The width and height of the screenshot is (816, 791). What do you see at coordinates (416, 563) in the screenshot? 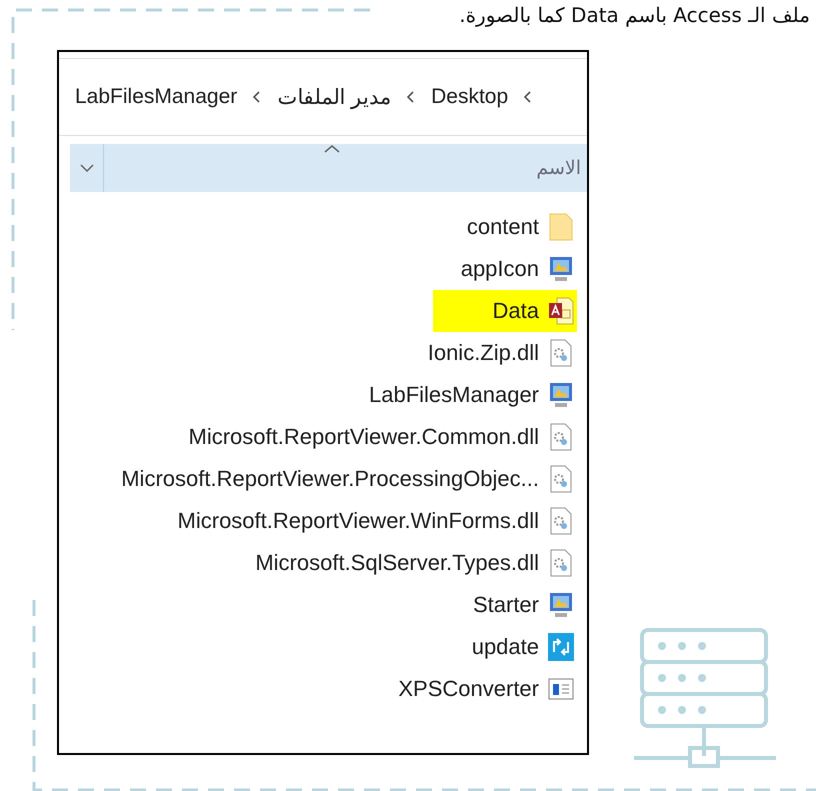
I see `file-row: Microsoft.SqlServer.Types.dll` at bounding box center [416, 563].